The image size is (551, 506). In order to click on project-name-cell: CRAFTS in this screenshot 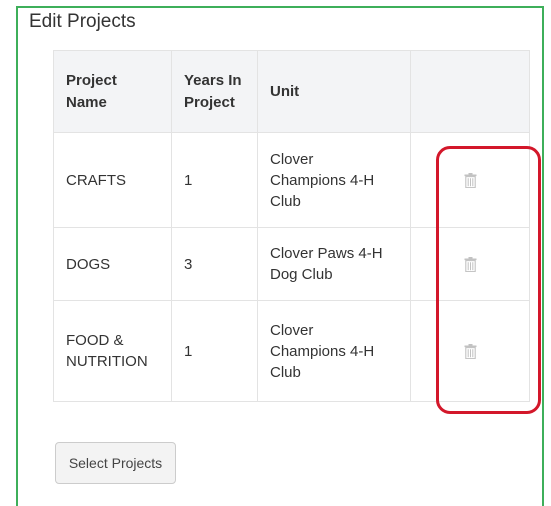, I will do `click(112, 180)`.